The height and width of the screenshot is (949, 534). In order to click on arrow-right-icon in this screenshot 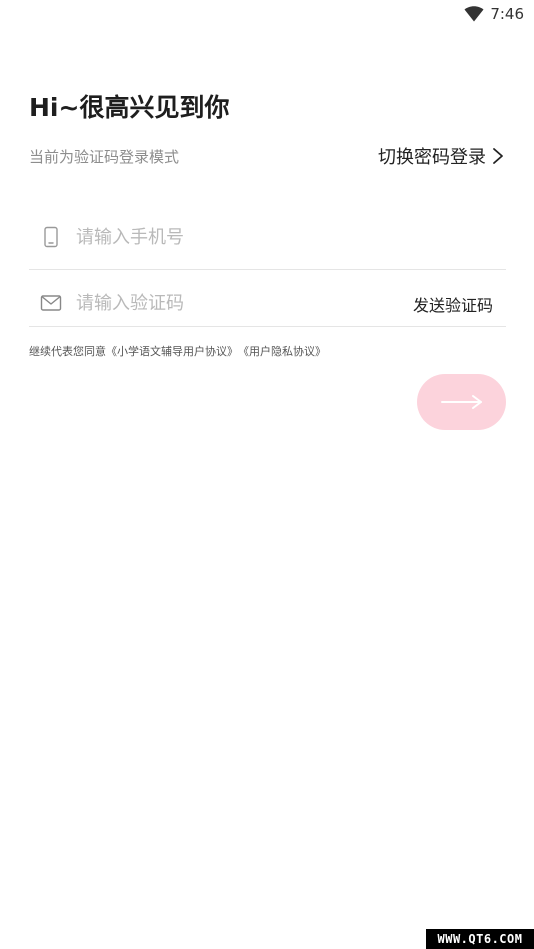, I will do `click(461, 402)`.